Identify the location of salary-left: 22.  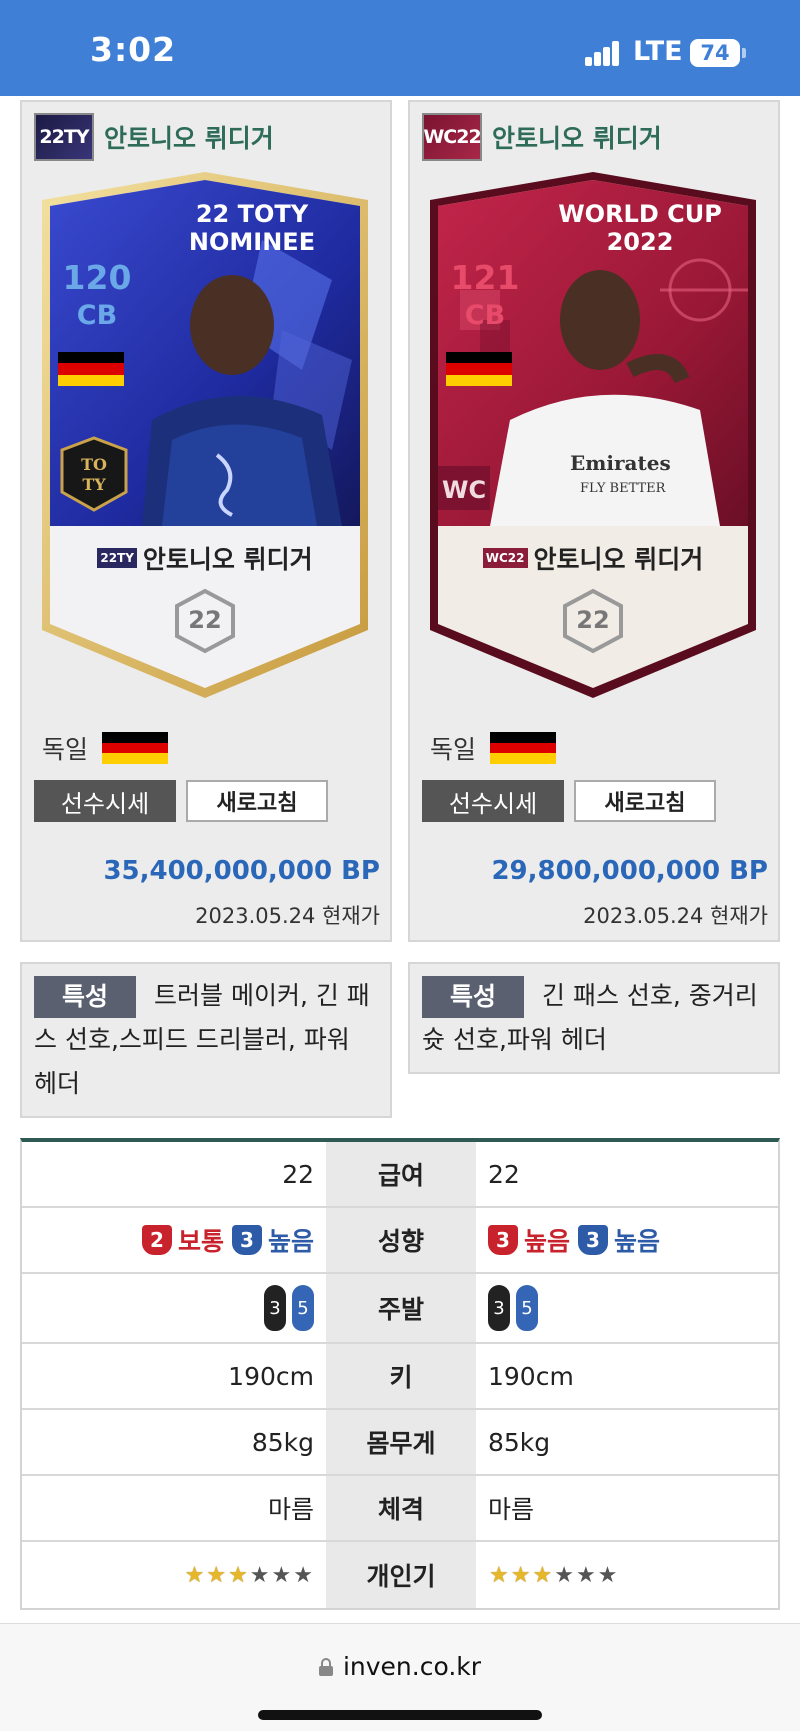
(298, 1174).